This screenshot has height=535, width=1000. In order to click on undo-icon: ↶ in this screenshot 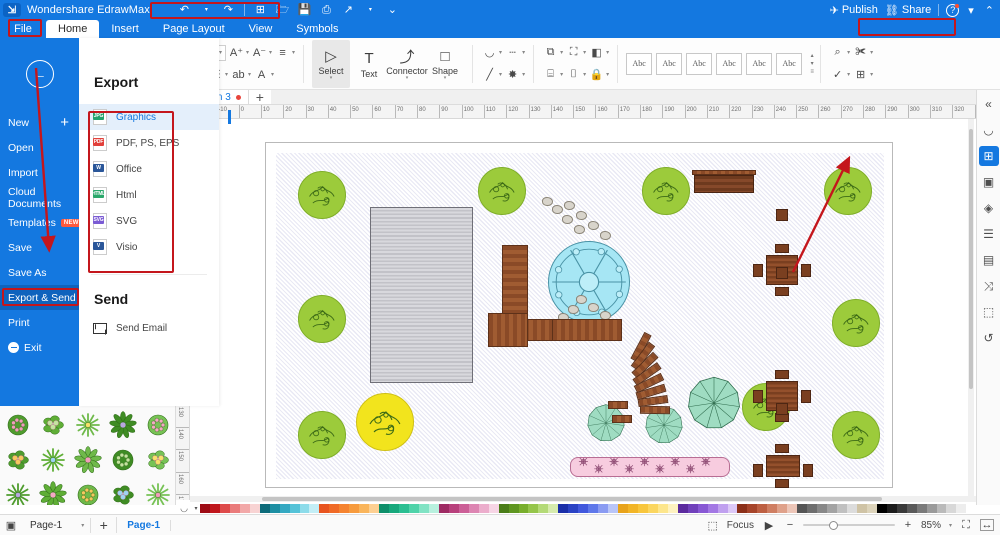, I will do `click(184, 10)`.